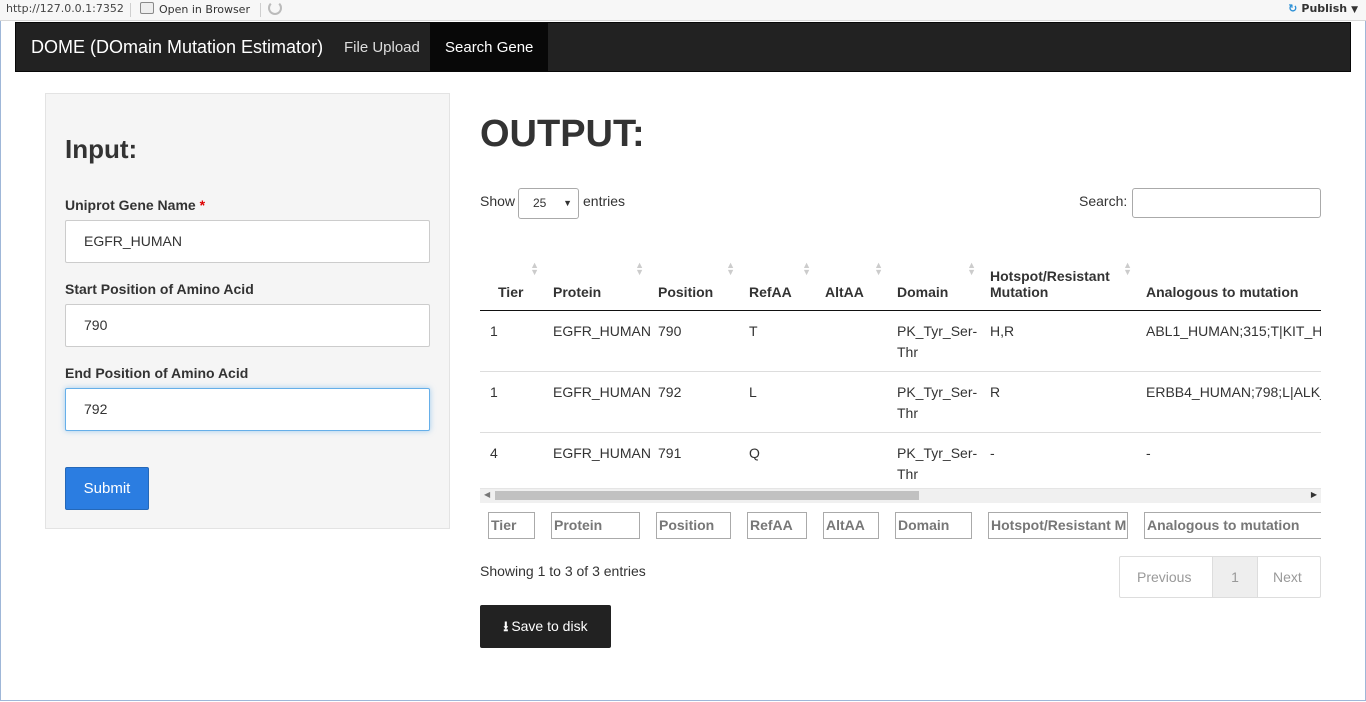 The width and height of the screenshot is (1366, 702). Describe the element at coordinates (382, 47) in the screenshot. I see `tab-file-upload: File Upload` at that location.